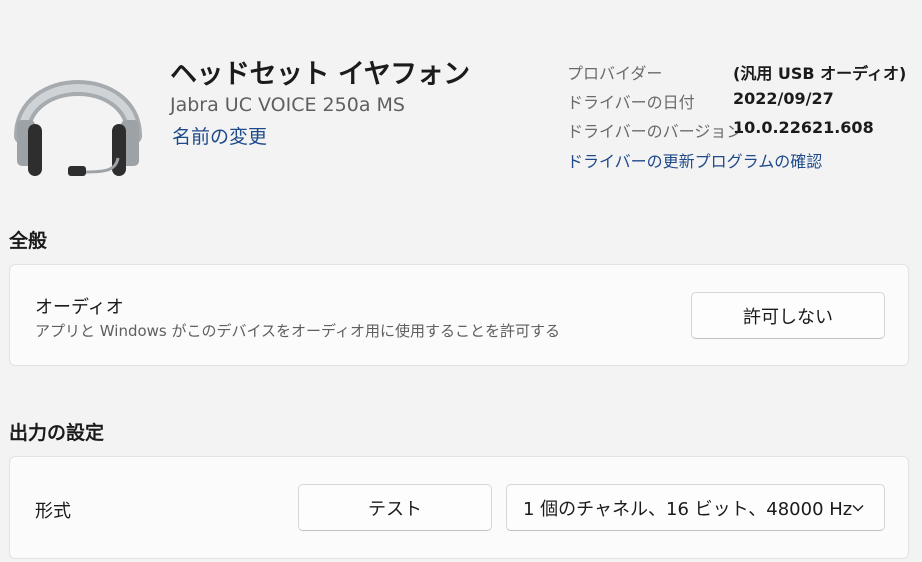 Image resolution: width=922 pixels, height=562 pixels. What do you see at coordinates (28, 241) in the screenshot?
I see `general-heading: 全般` at bounding box center [28, 241].